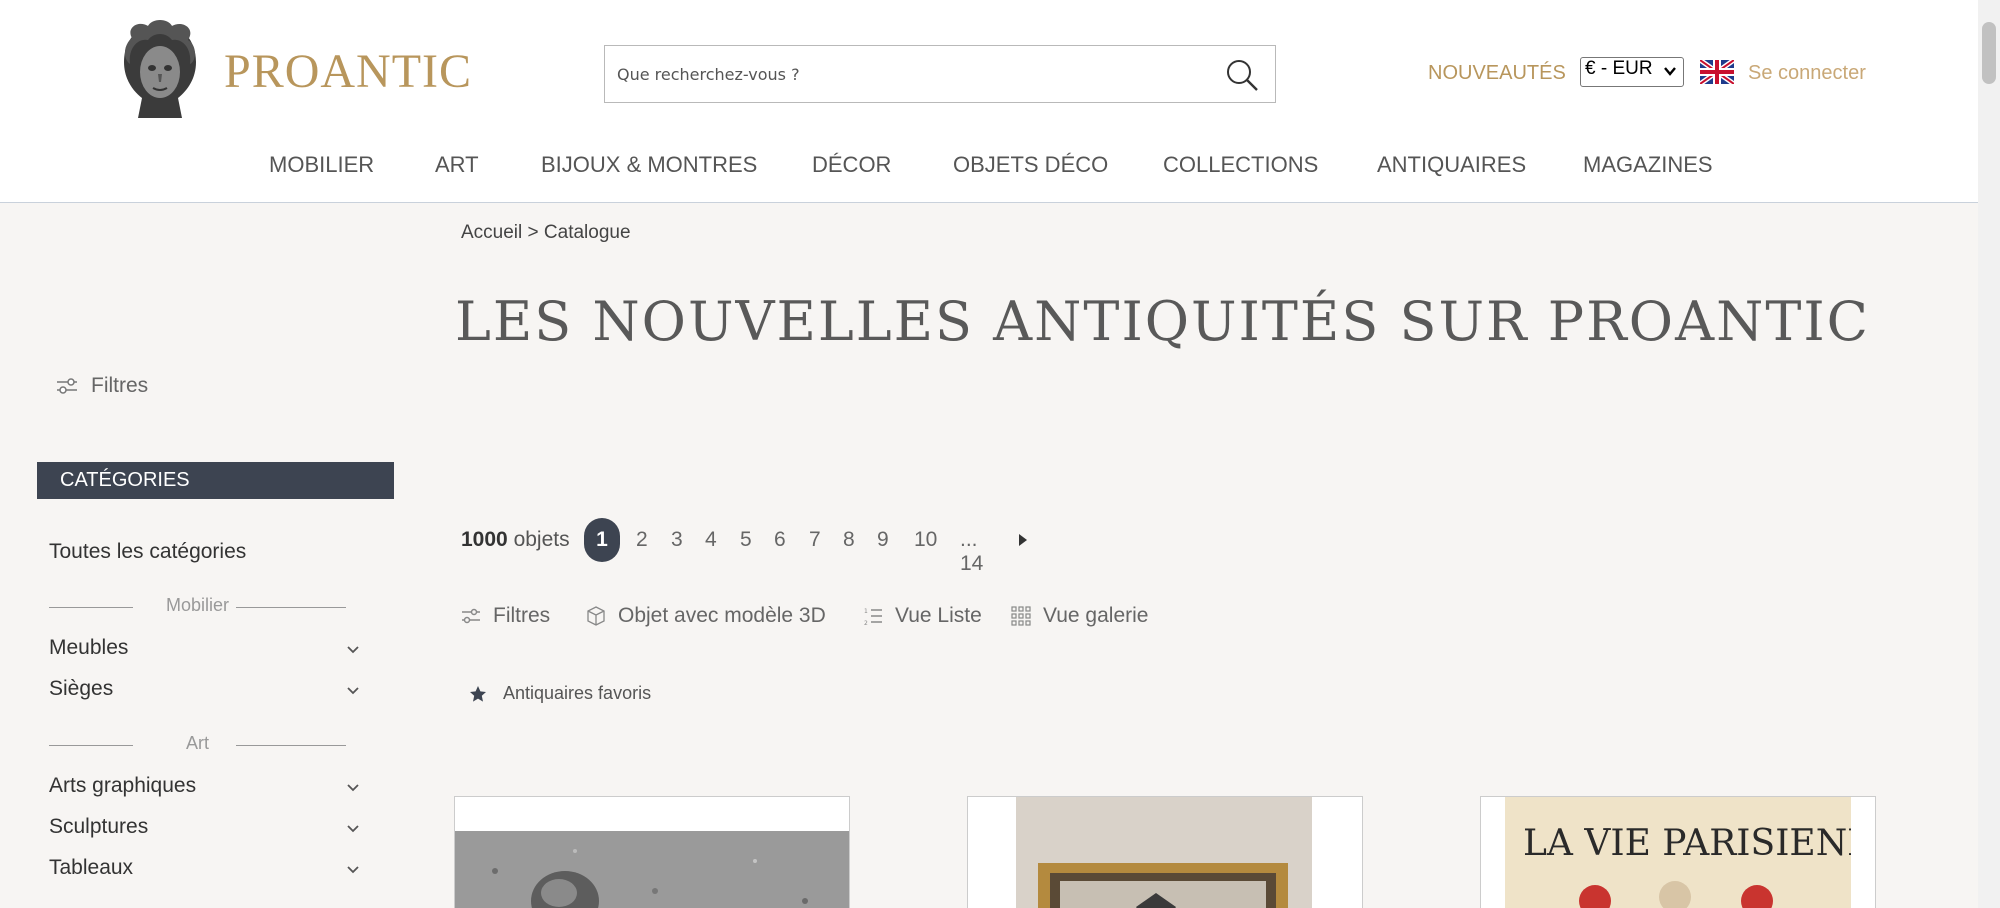  I want to click on toolbar-3d-model-label: Objet avec modèle 3D, so click(722, 615).